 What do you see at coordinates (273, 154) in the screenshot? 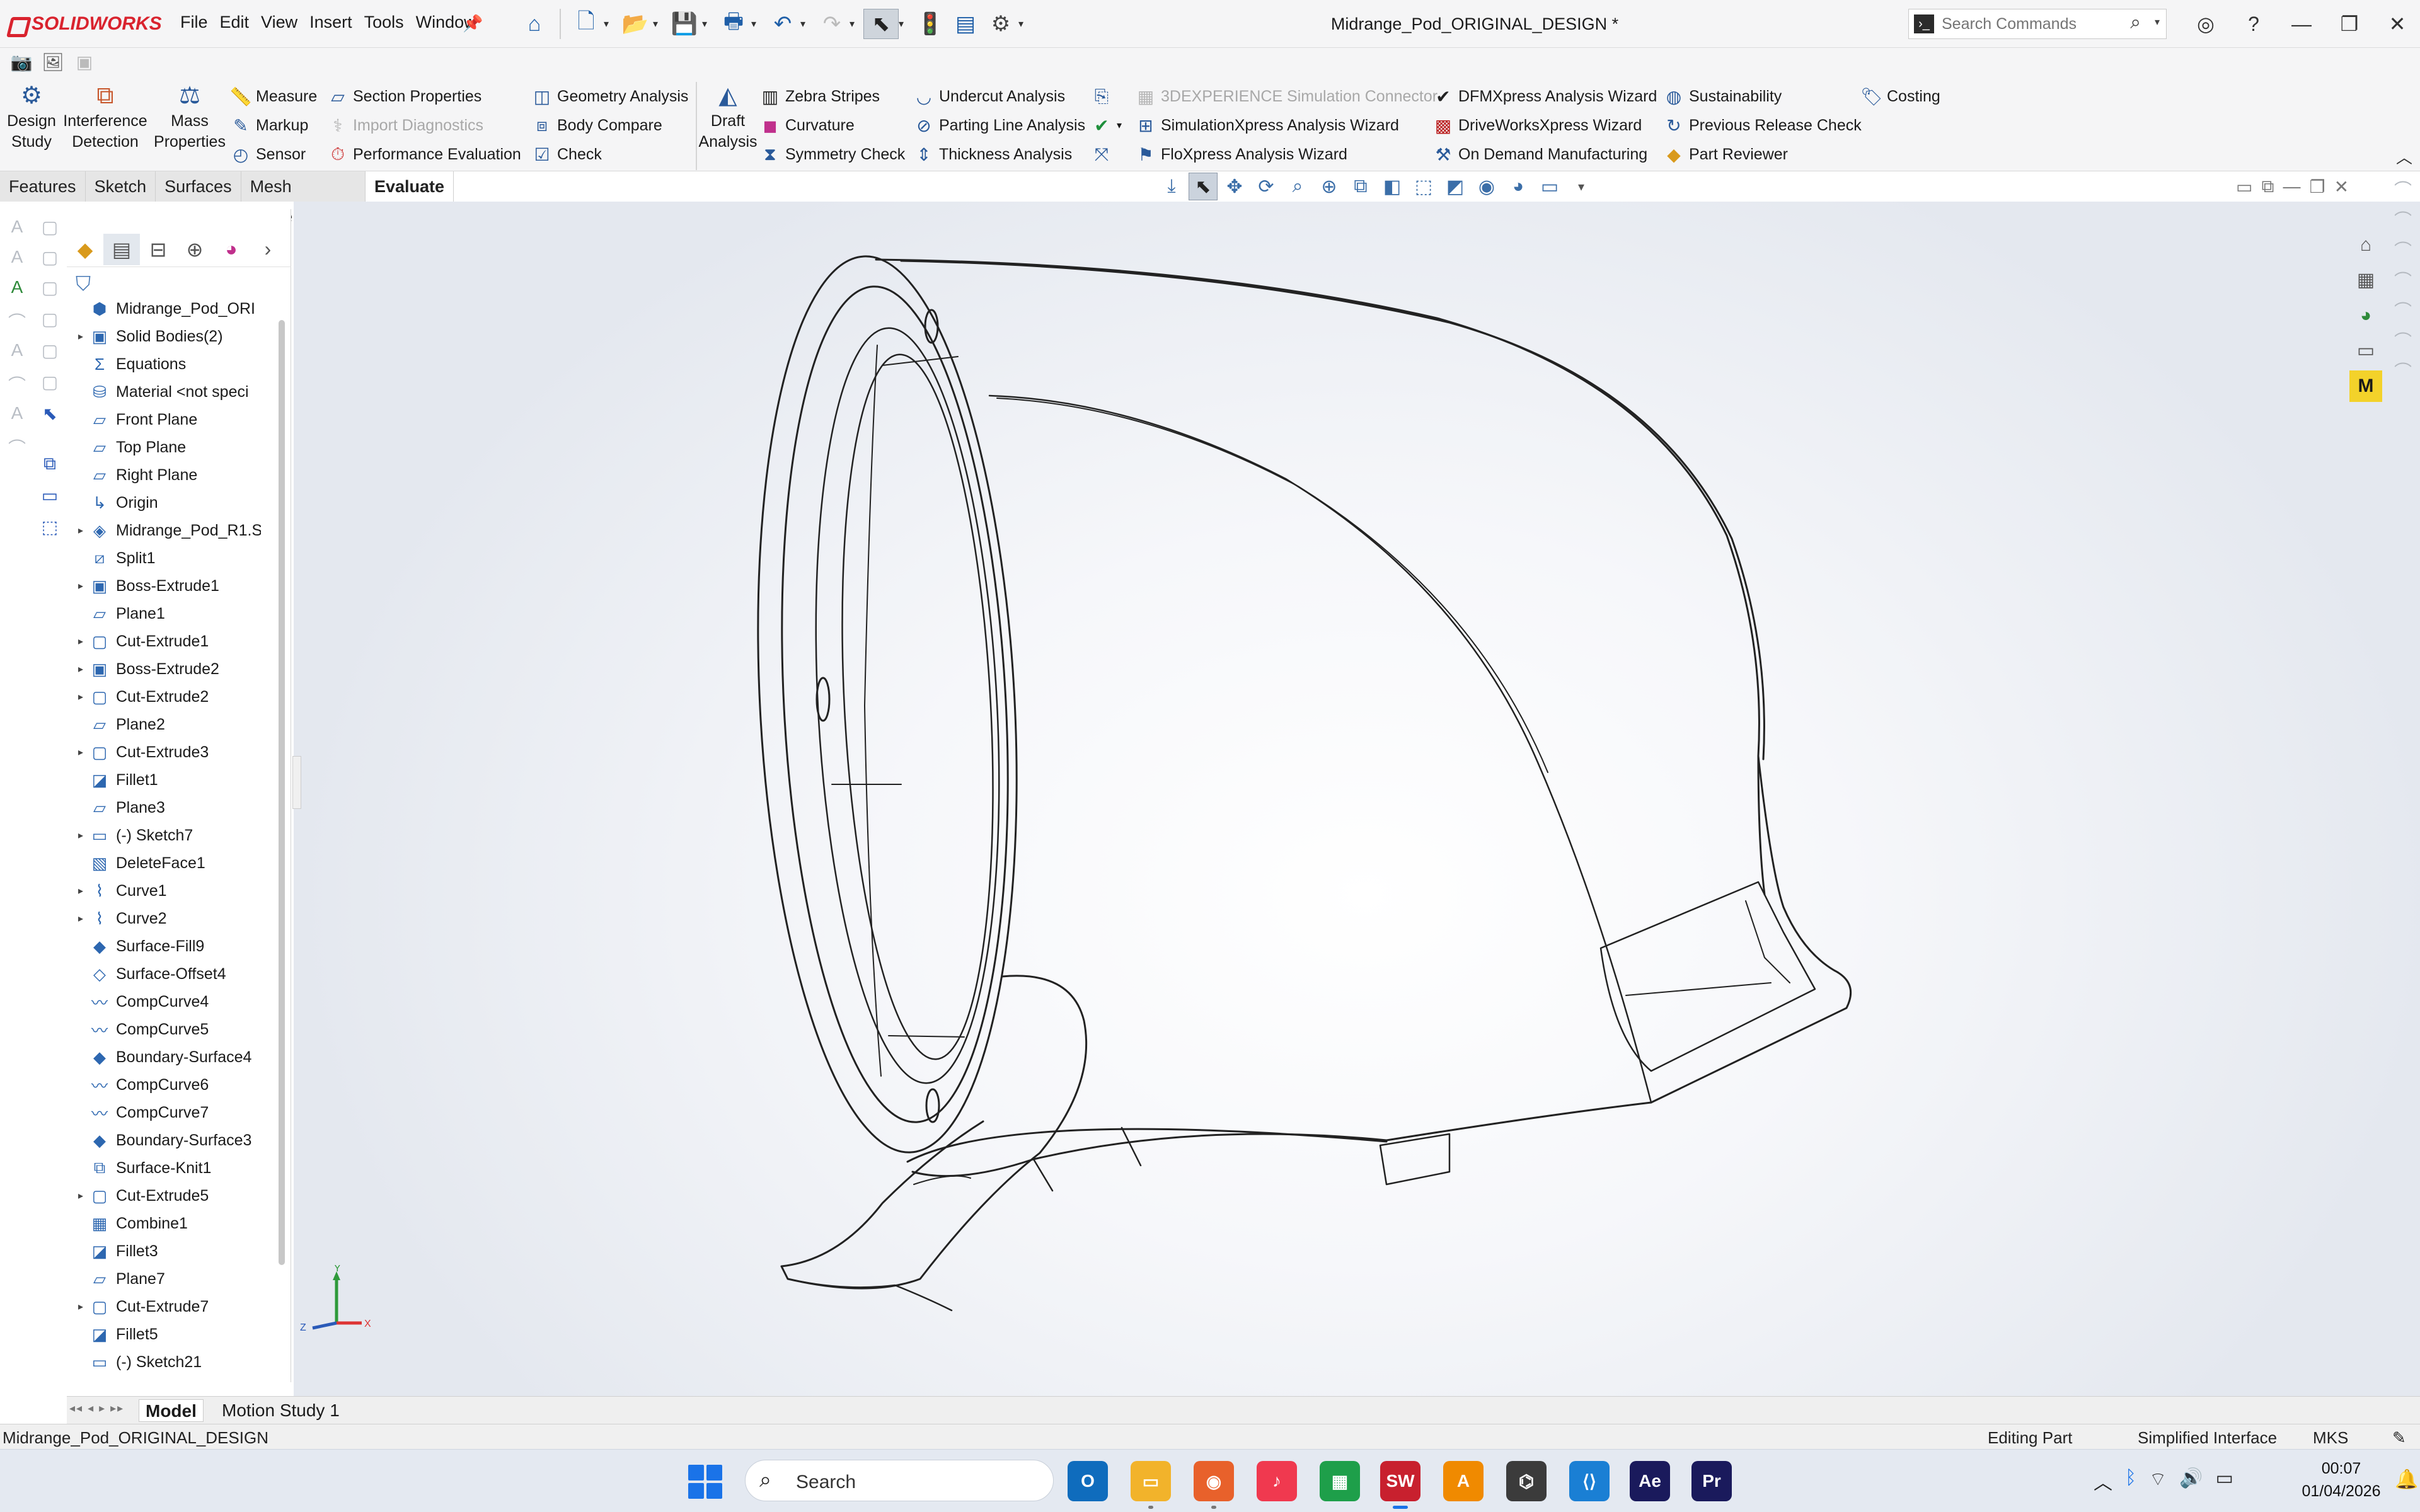
I see `sensor-button: ◴ Sensor` at bounding box center [273, 154].